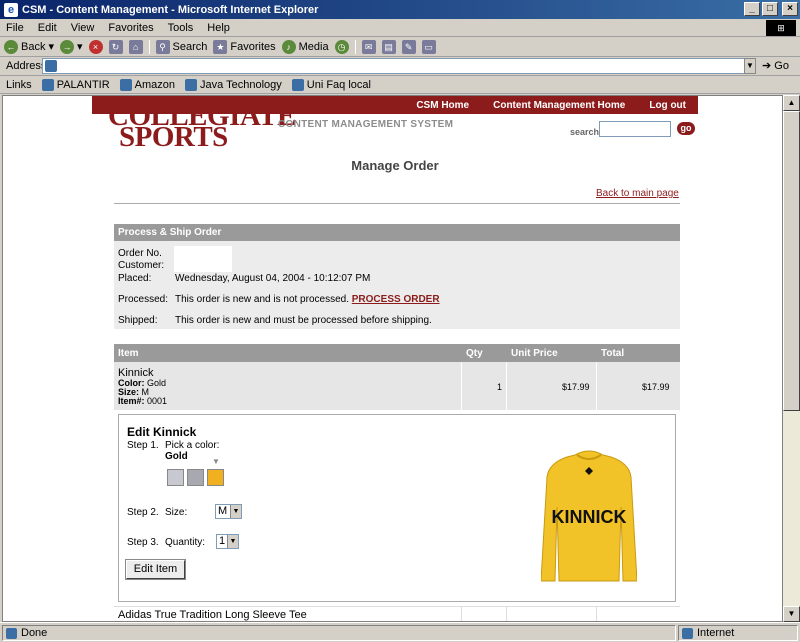 The image size is (800, 642). Describe the element at coordinates (203, 265) in the screenshot. I see `customer-value` at that location.